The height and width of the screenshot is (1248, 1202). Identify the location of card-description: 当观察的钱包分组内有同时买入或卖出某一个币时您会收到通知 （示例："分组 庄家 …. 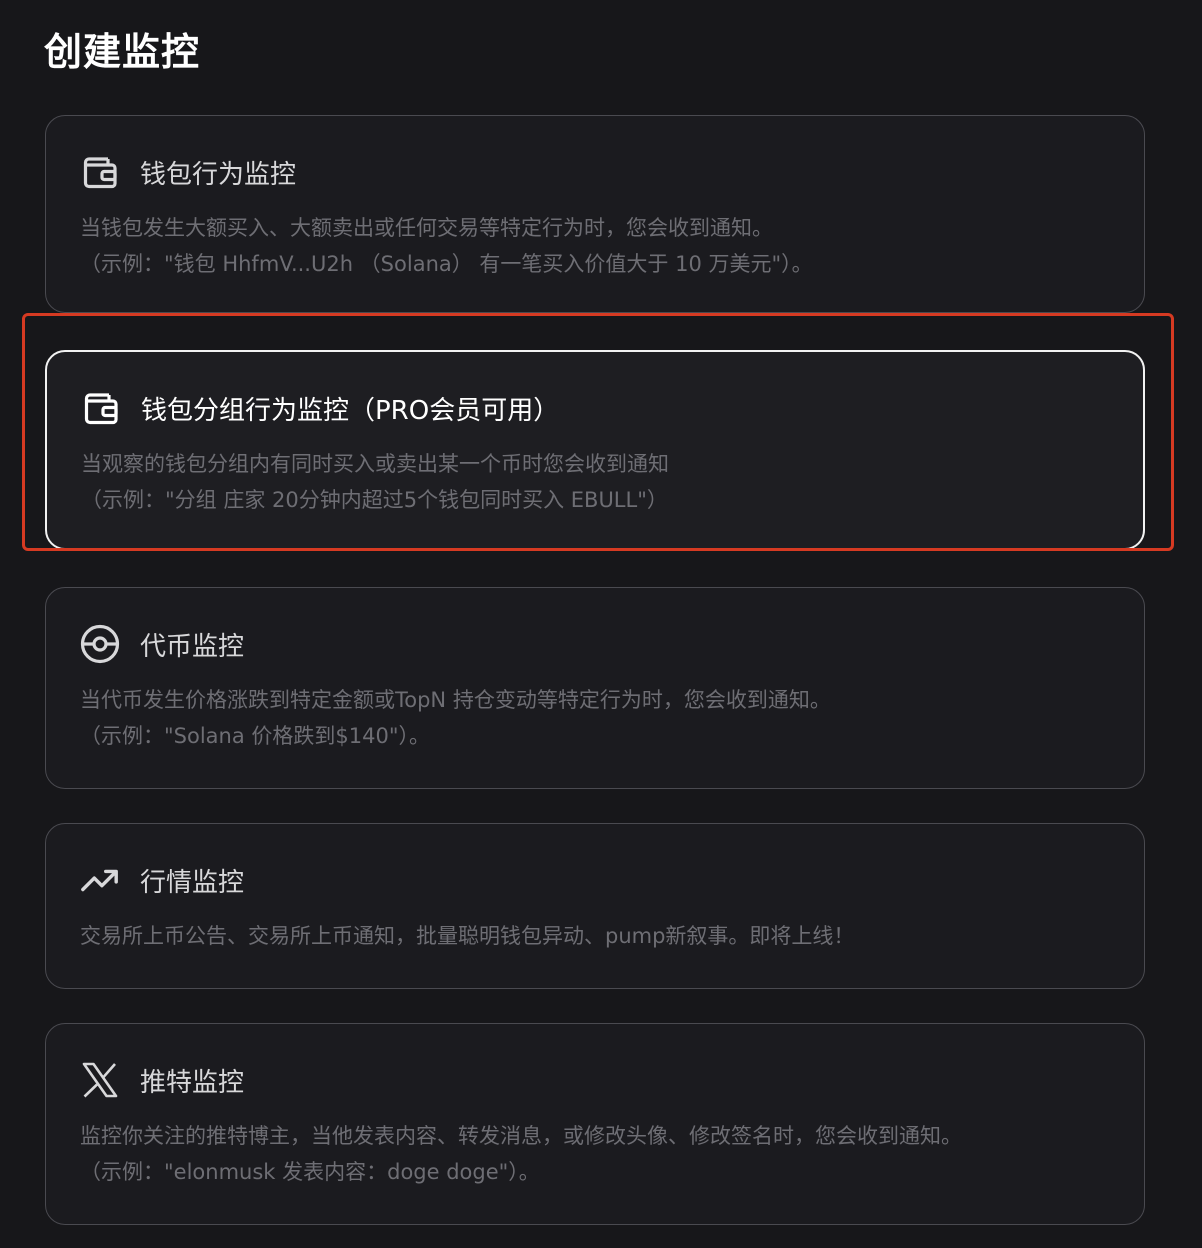
(595, 482).